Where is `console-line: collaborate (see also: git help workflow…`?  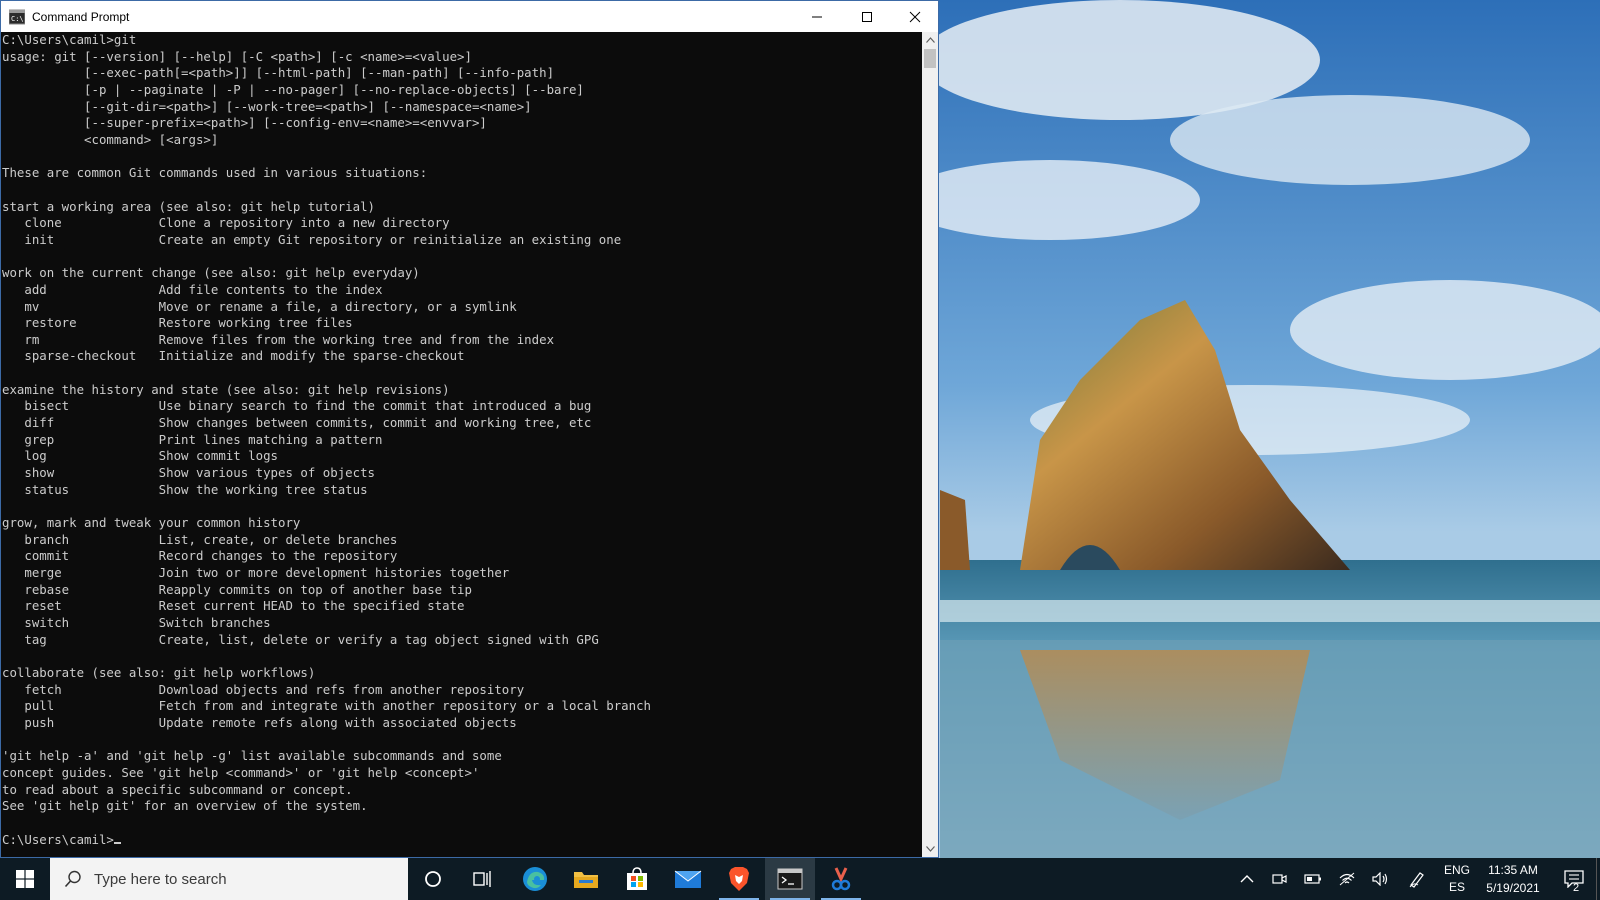 console-line: collaborate (see also: git help workflow… is located at coordinates (159, 672).